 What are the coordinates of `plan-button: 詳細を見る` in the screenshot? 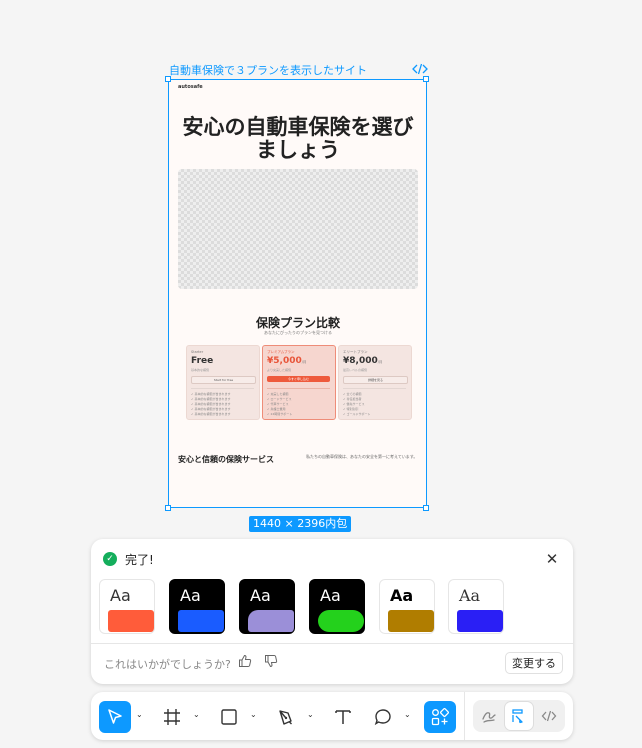 It's located at (375, 380).